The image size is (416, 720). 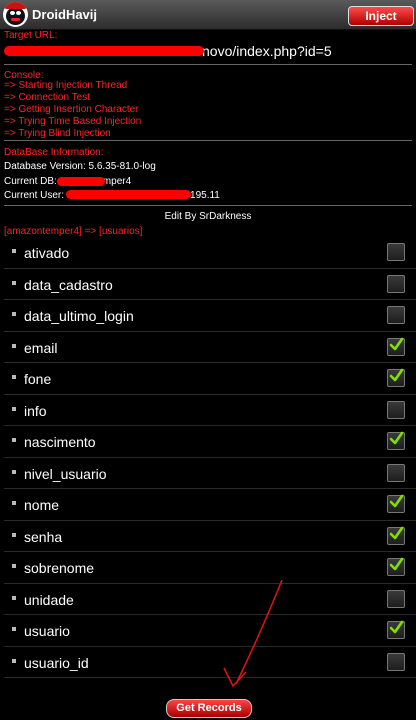 What do you see at coordinates (209, 708) in the screenshot?
I see `get-records-button: Get Records` at bounding box center [209, 708].